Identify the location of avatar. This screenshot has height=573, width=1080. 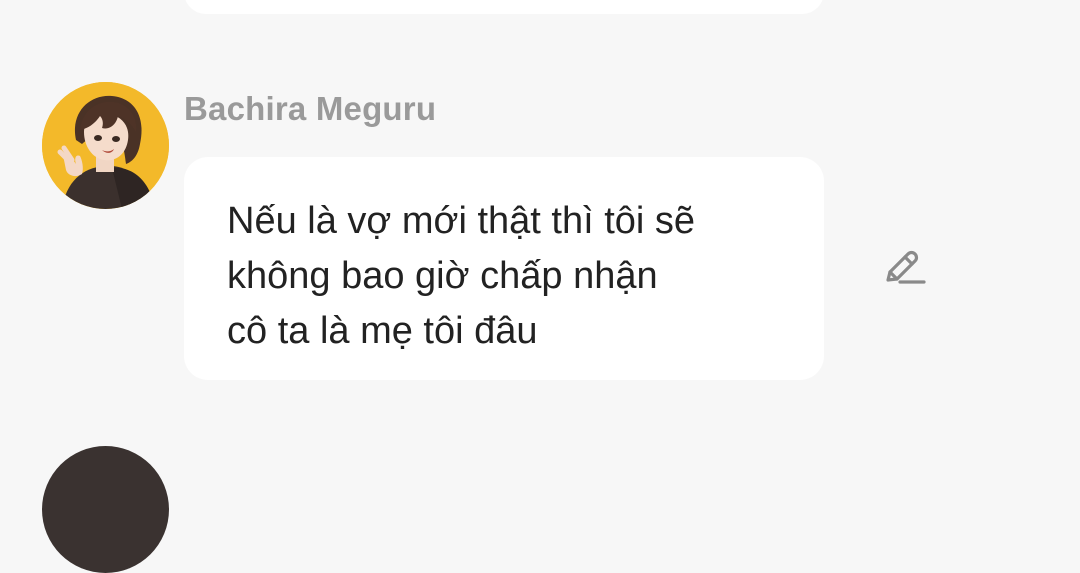
(105, 145).